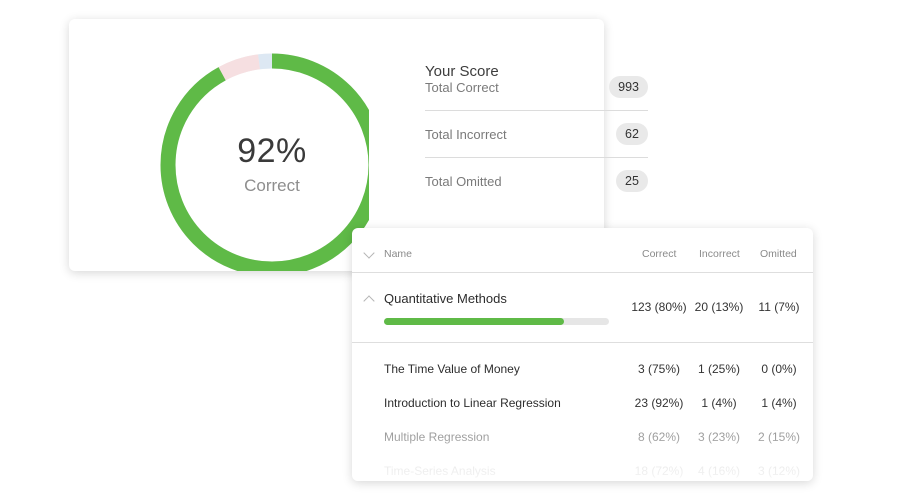 Image resolution: width=900 pixels, height=500 pixels. I want to click on row-omitted: 1 (4%), so click(779, 403).